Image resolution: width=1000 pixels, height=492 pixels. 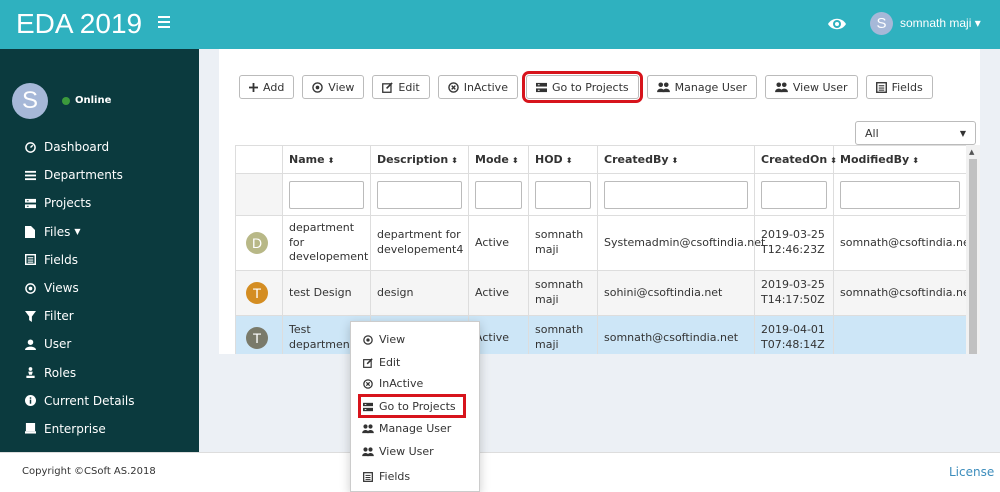 I want to click on cell-description: department for developement4, so click(x=419, y=243).